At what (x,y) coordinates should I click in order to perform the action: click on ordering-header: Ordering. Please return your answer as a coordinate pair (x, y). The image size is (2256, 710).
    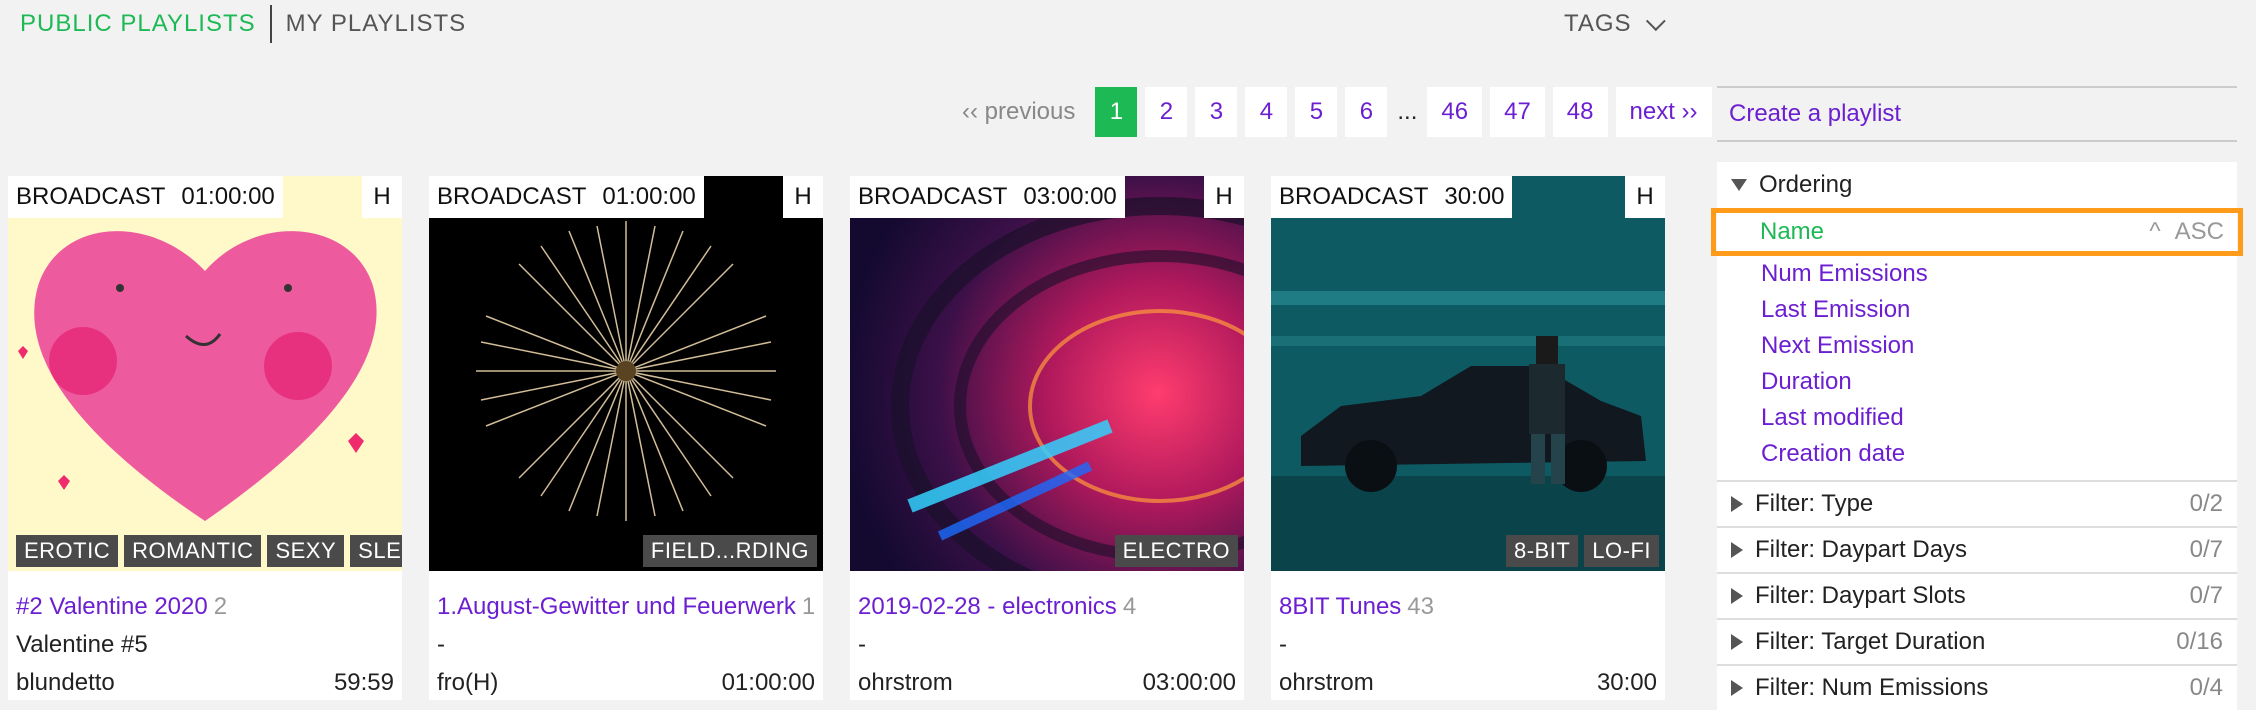
    Looking at the image, I should click on (1977, 185).